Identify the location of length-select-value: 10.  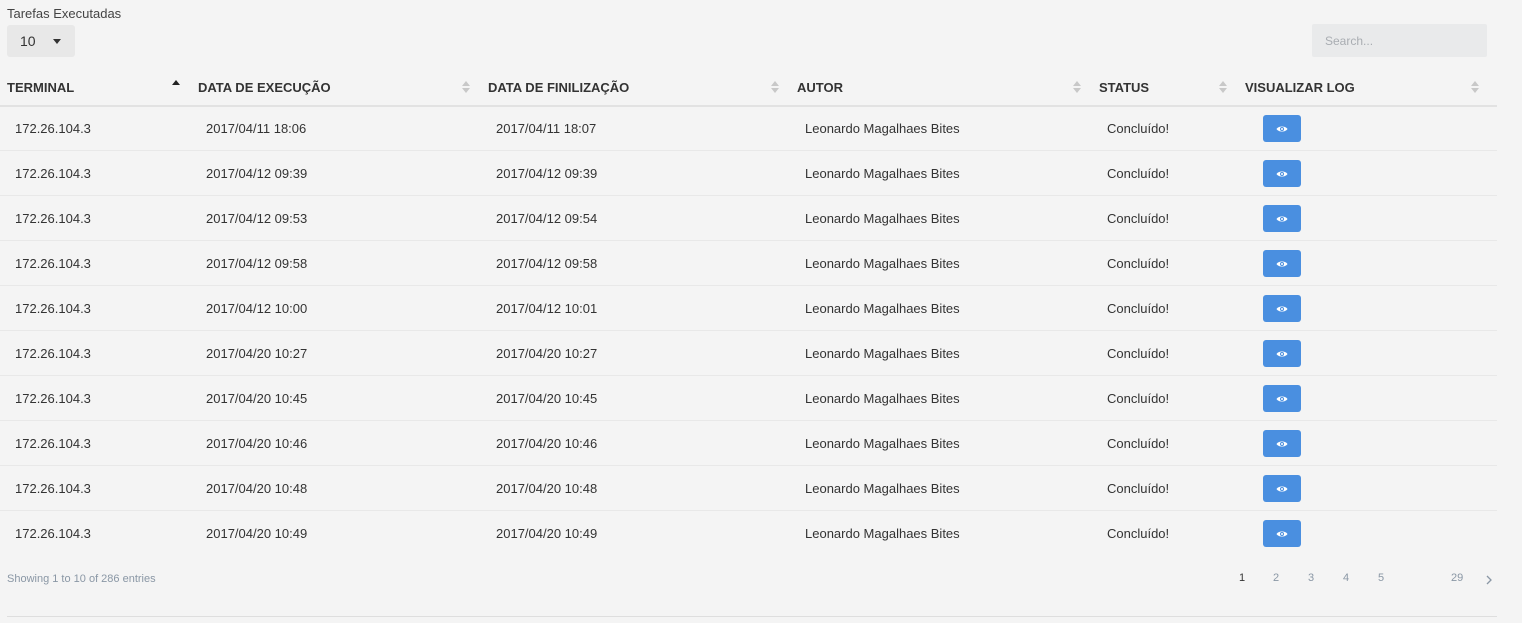
(28, 41).